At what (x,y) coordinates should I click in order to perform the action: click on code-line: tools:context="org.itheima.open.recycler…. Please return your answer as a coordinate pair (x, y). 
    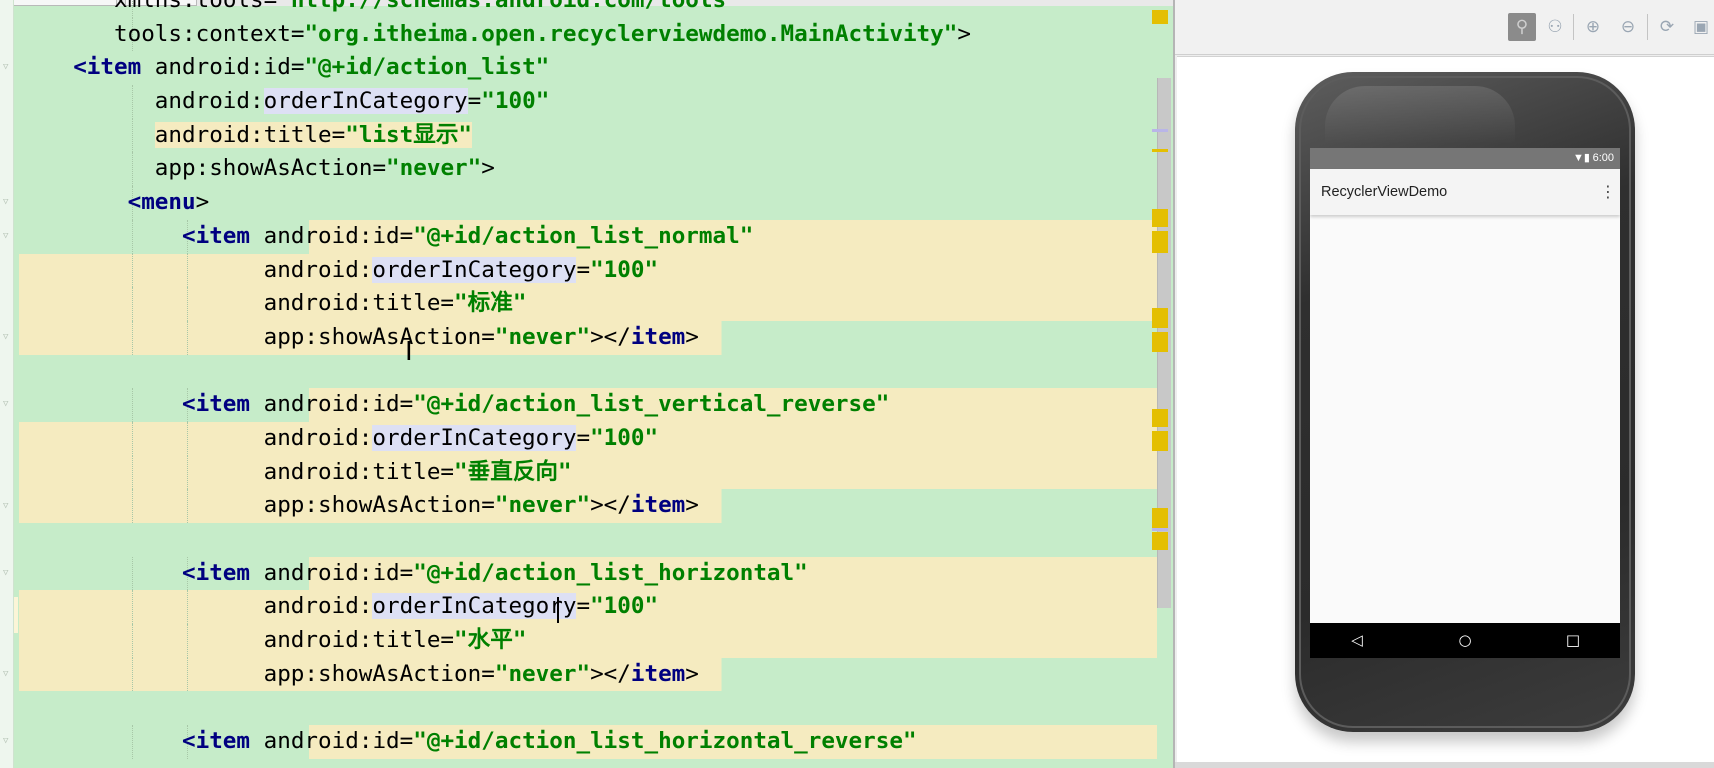
    Looking at the image, I should click on (588, 34).